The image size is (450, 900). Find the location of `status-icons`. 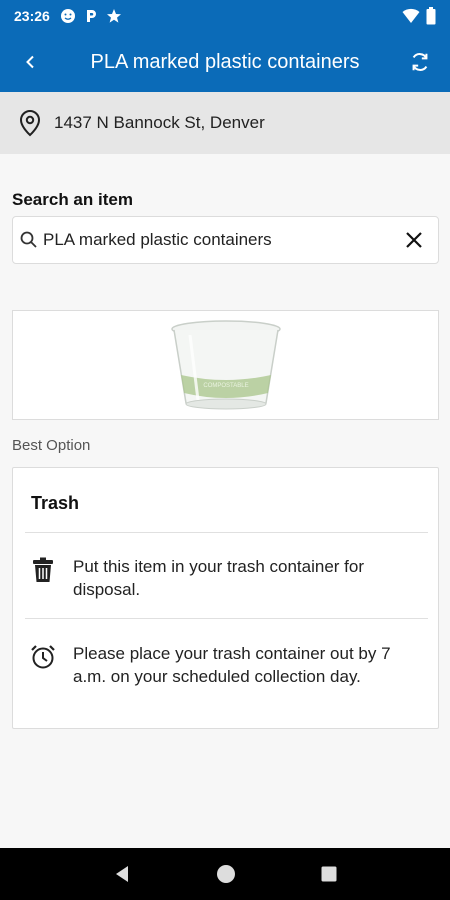

status-icons is located at coordinates (91, 16).